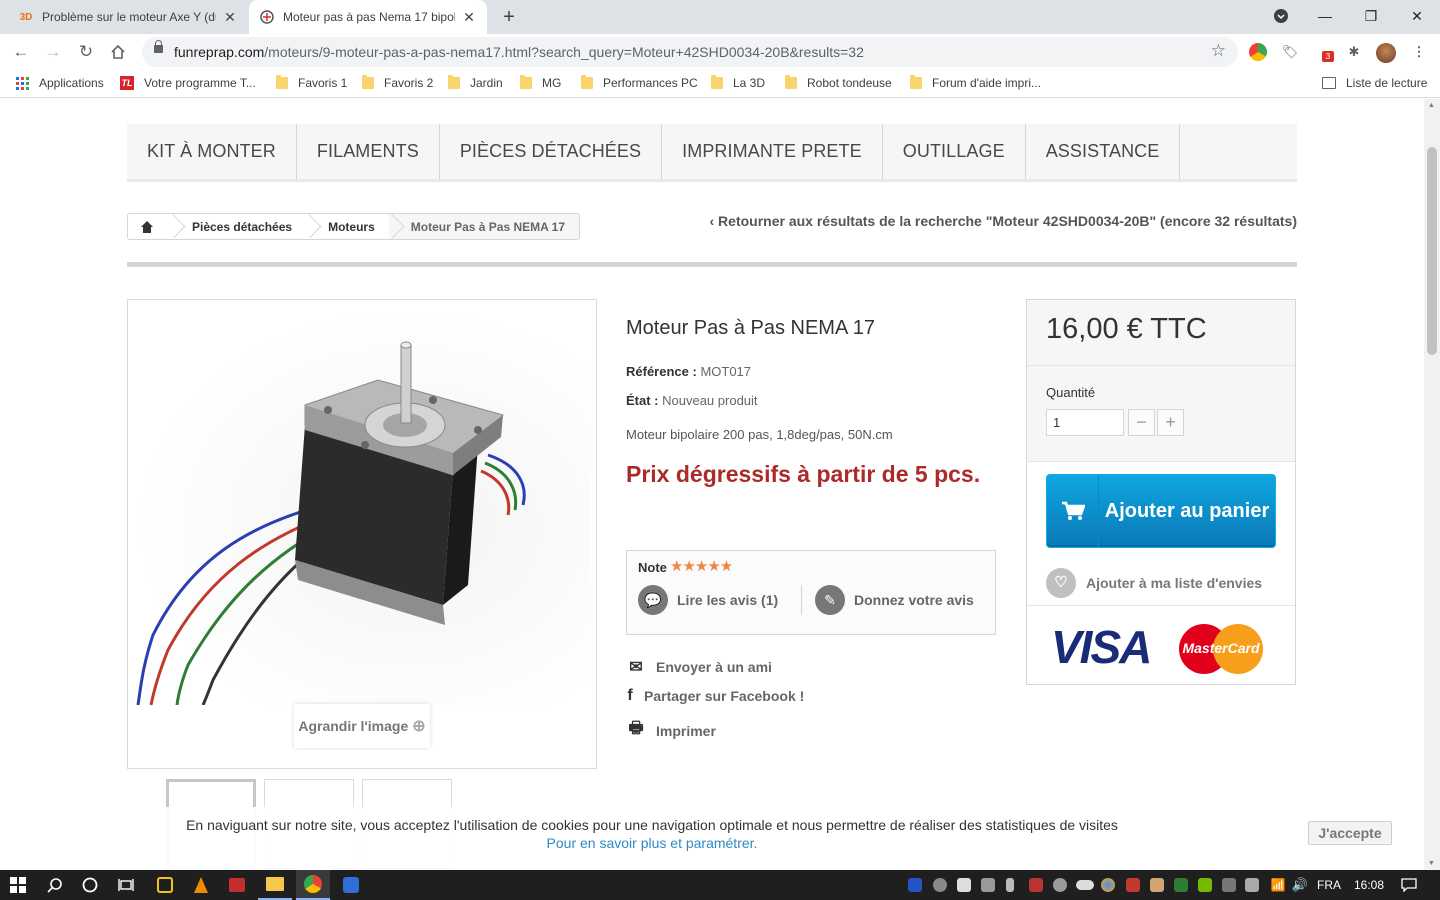 The height and width of the screenshot is (900, 1440). I want to click on comment-icon: 💬, so click(653, 600).